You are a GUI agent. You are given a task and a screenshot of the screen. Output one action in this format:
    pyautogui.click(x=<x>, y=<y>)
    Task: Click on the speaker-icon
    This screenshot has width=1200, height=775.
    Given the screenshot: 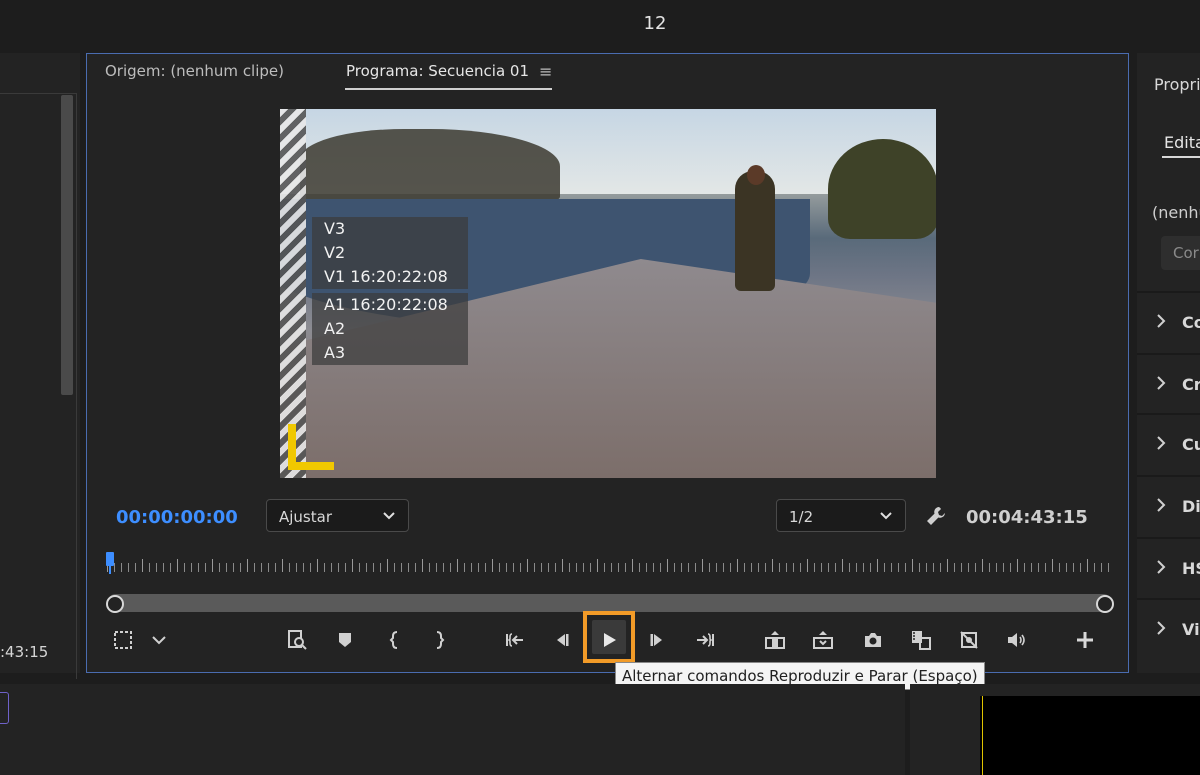 What is the action you would take?
    pyautogui.click(x=1016, y=640)
    